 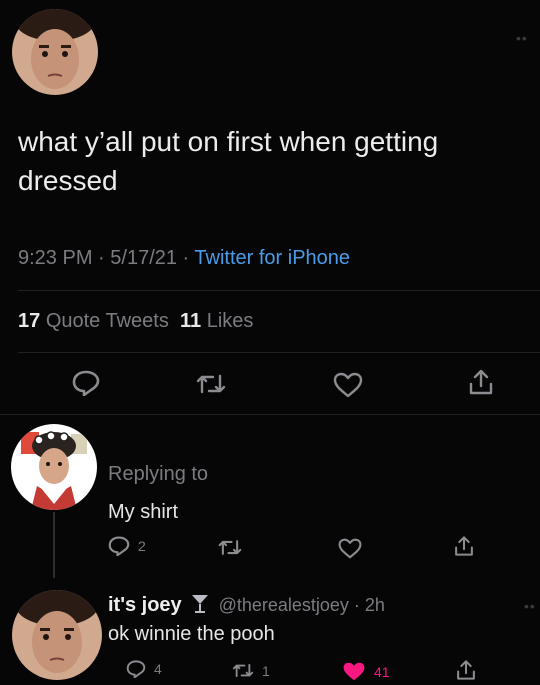 What do you see at coordinates (266, 670) in the screenshot?
I see `retweet-count: 1` at bounding box center [266, 670].